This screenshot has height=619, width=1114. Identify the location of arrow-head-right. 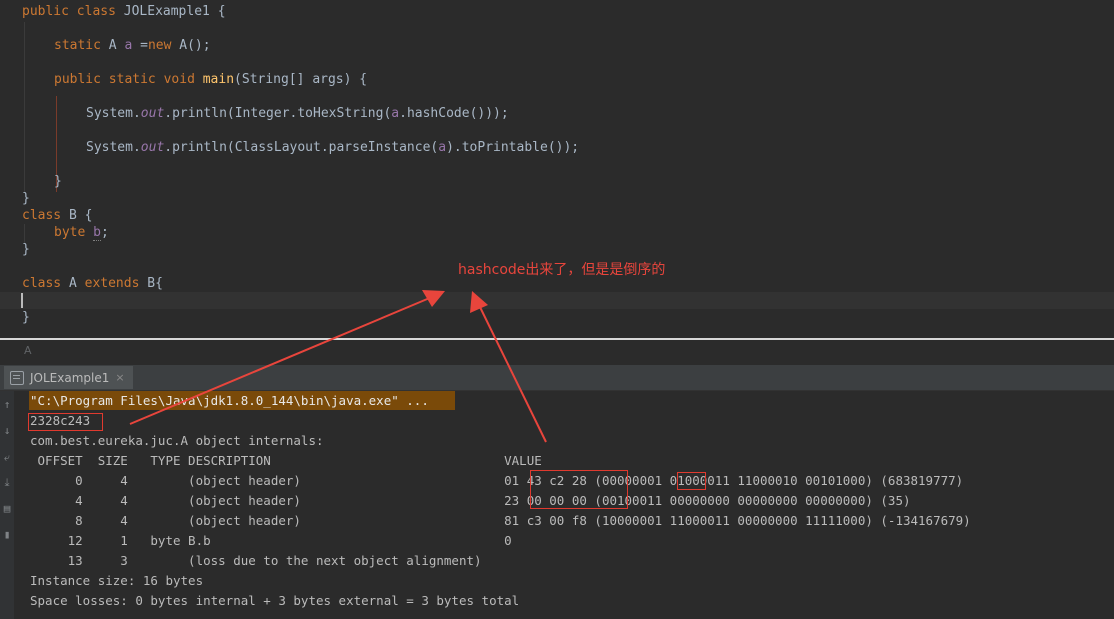
(479, 302).